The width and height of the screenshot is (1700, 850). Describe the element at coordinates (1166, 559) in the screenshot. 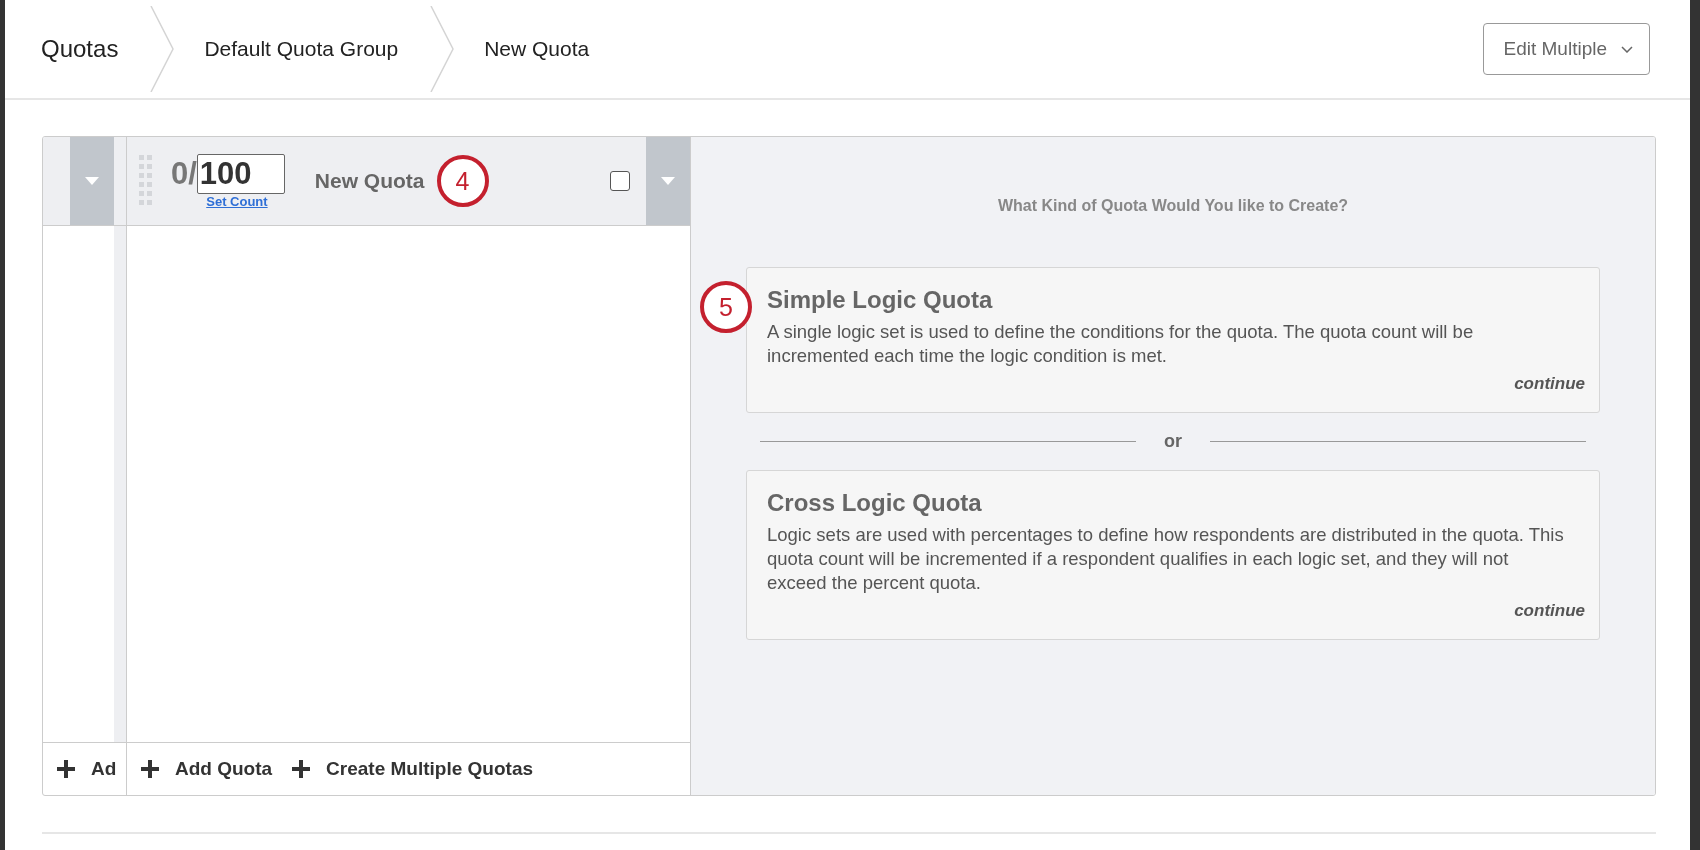

I see `card-description: Logic sets are used with percentages to define how respondents are distributed in the quota. This quota count will be incremented if a respondent qualifies in each logic set, and they will not exceed the percent quota.` at that location.